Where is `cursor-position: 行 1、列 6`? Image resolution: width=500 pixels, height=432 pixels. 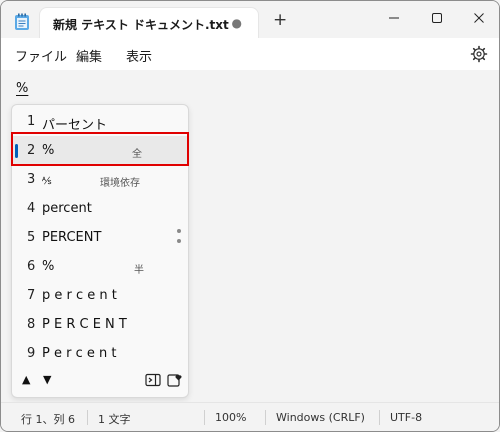
cursor-position: 行 1、列 6 is located at coordinates (48, 419).